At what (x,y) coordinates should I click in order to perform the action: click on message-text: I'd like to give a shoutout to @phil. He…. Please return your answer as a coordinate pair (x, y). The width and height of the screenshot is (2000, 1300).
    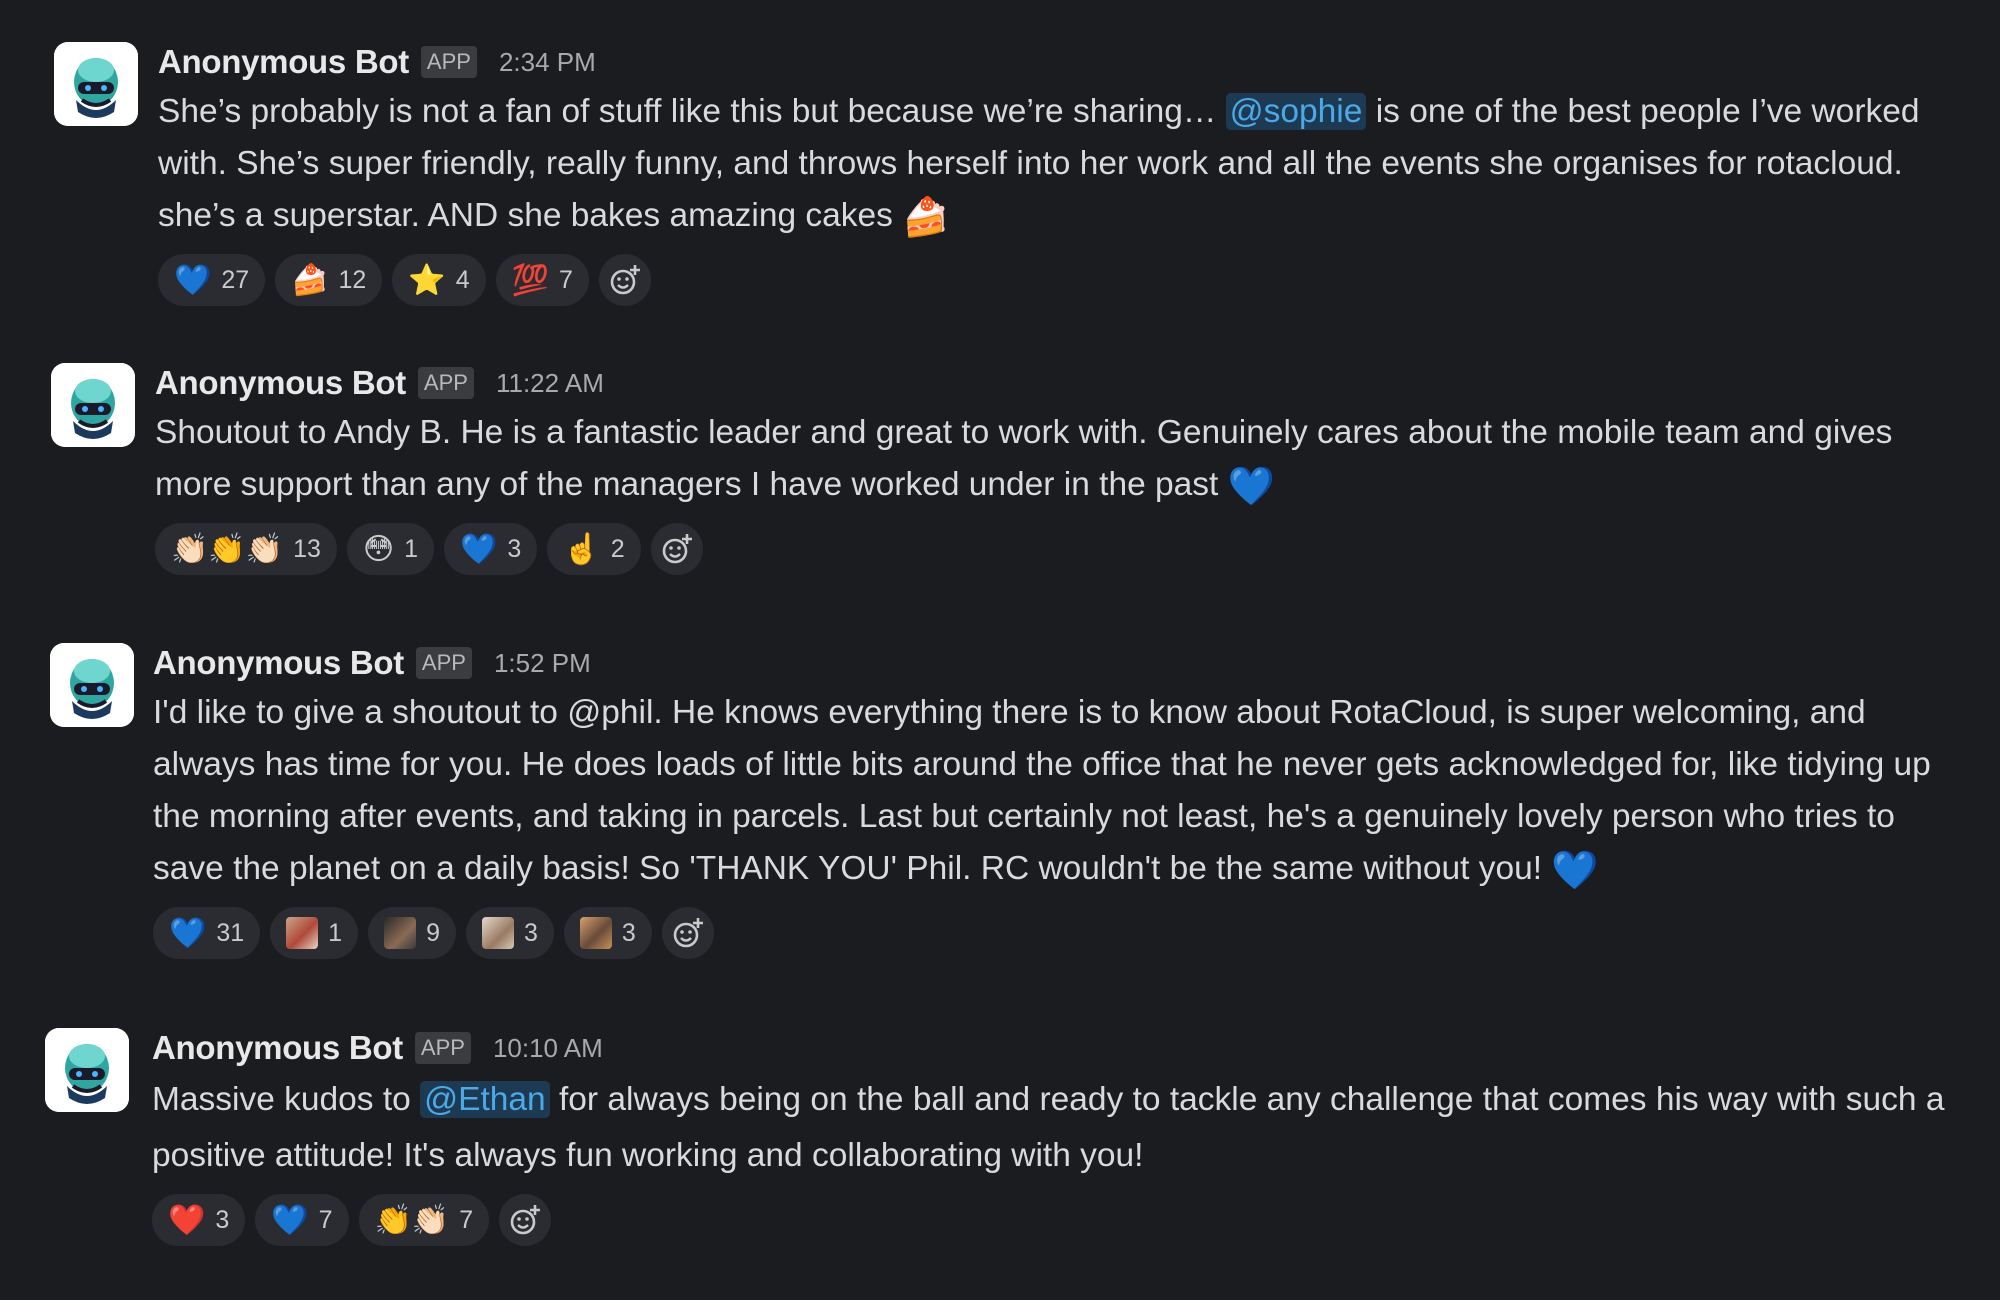
    Looking at the image, I should click on (1061, 792).